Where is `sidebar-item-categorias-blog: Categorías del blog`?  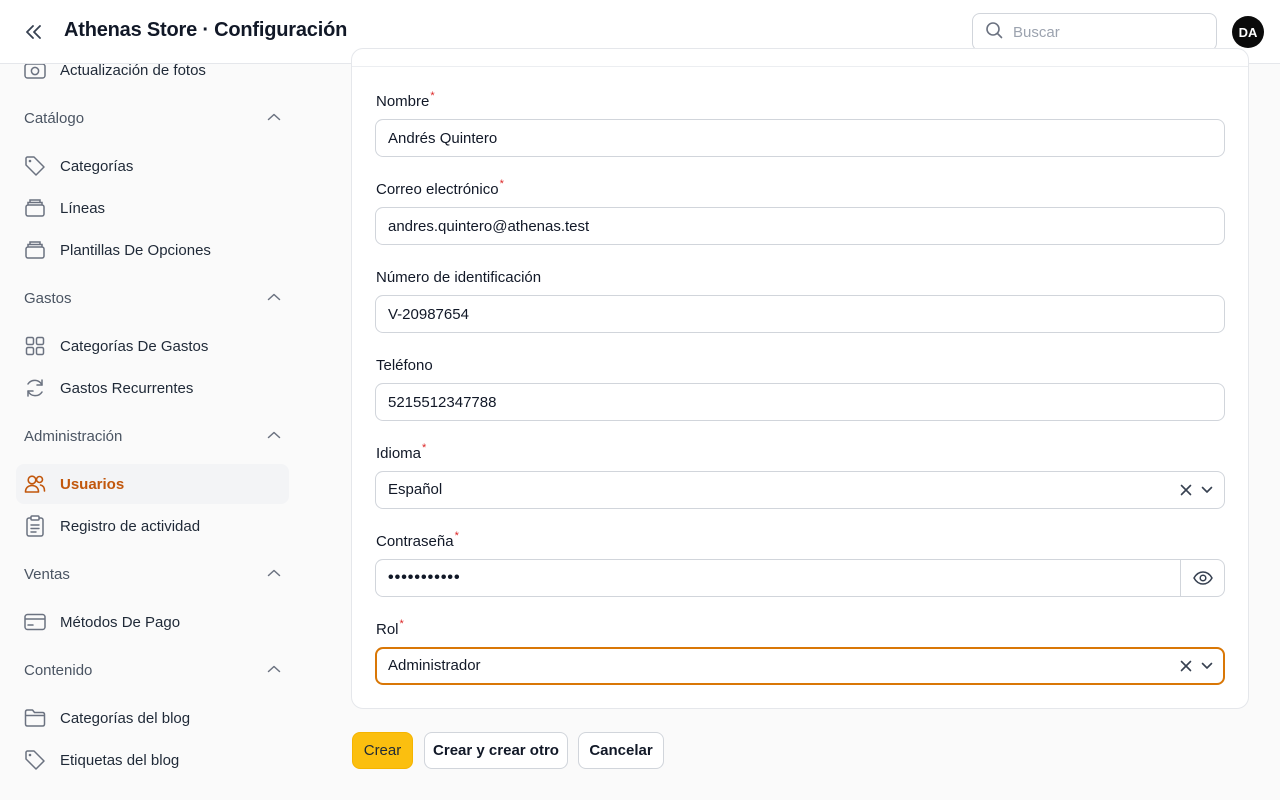
sidebar-item-categorias-blog: Categorías del blog is located at coordinates (152, 718).